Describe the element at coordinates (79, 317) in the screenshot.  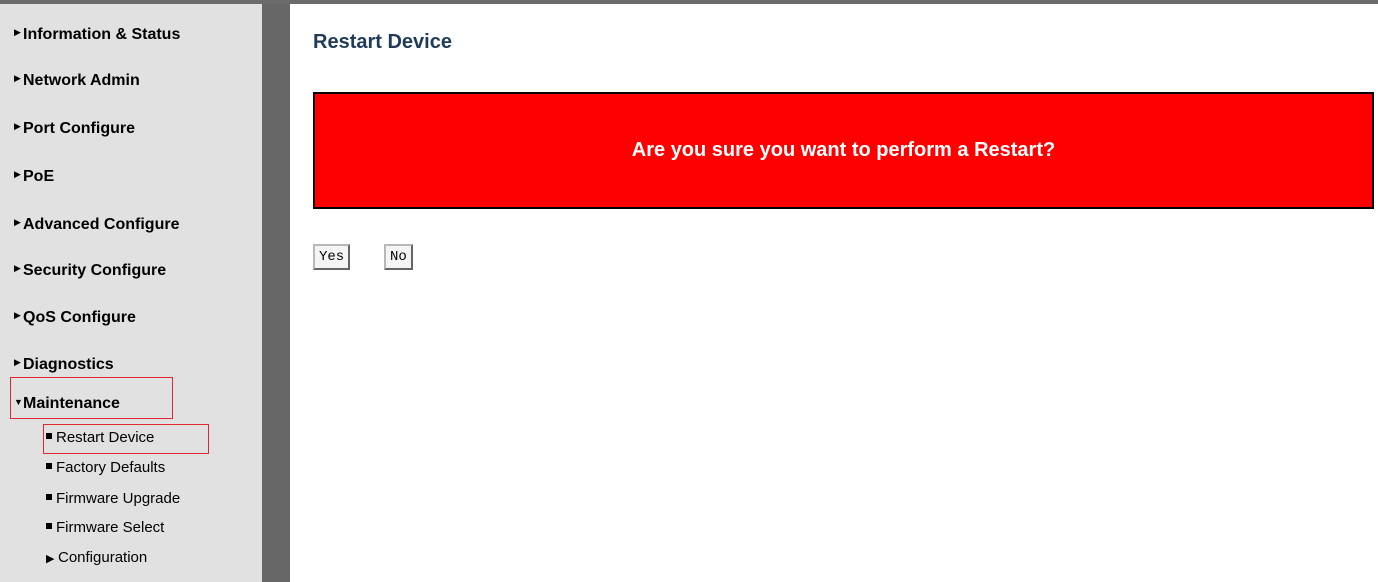
I see `nav-item-label: QoS Configure` at that location.